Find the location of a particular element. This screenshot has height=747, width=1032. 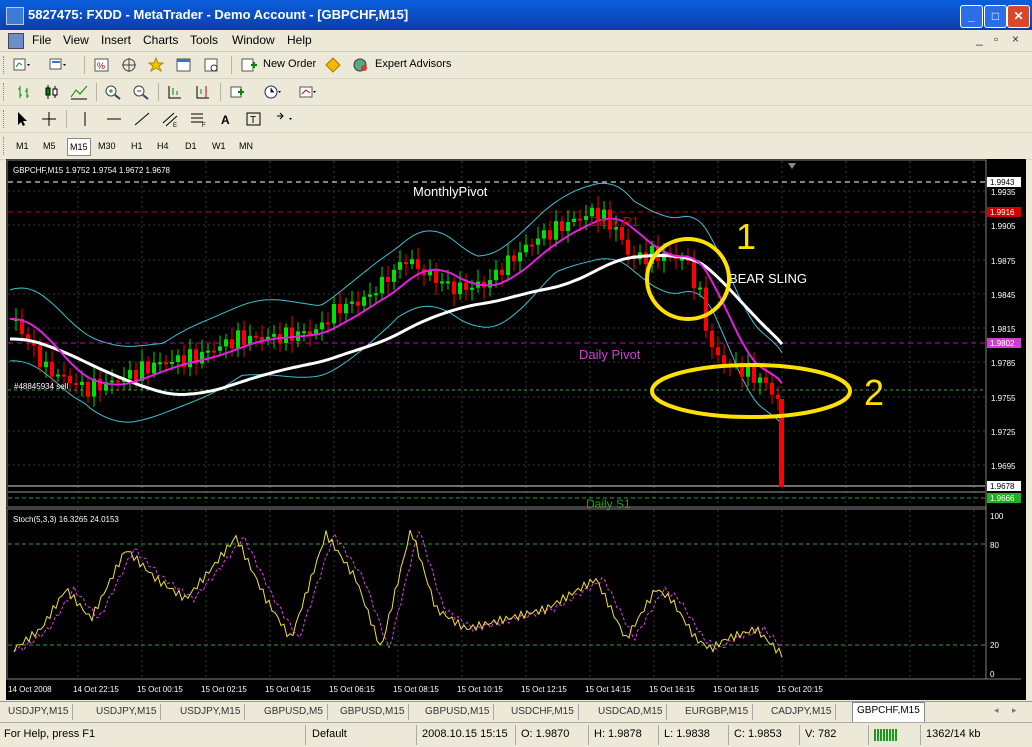

menu-charts: Charts is located at coordinates (160, 40).